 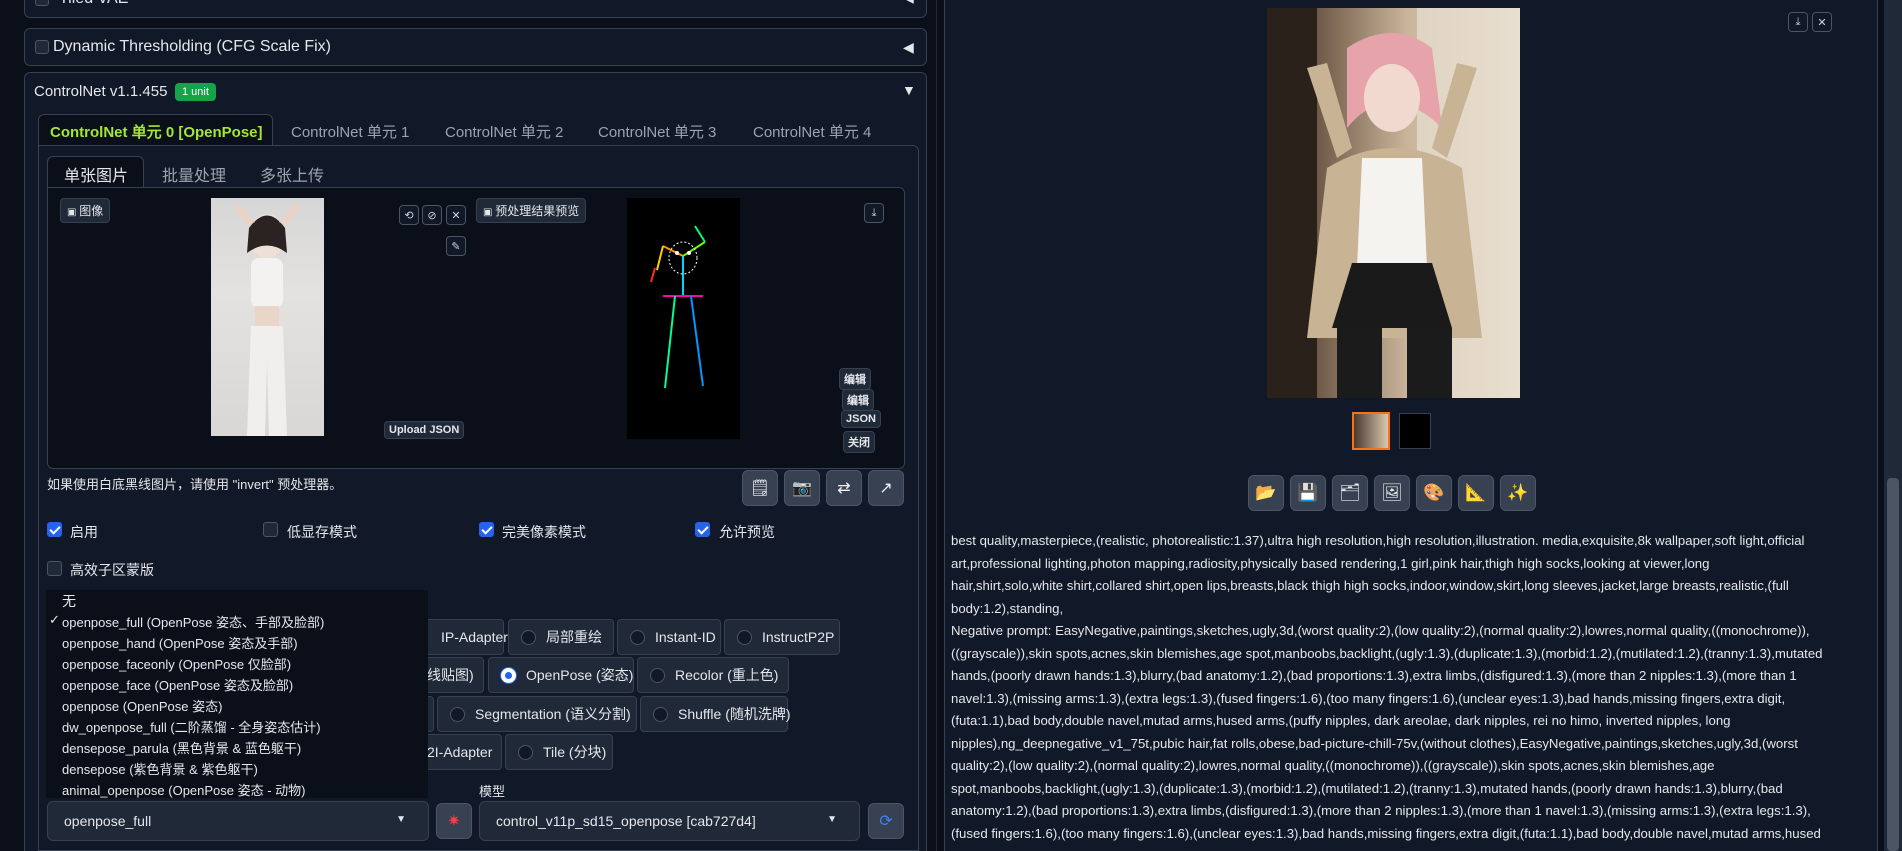 What do you see at coordinates (42, 47) in the screenshot?
I see `dynamic-thresholding-checkbox` at bounding box center [42, 47].